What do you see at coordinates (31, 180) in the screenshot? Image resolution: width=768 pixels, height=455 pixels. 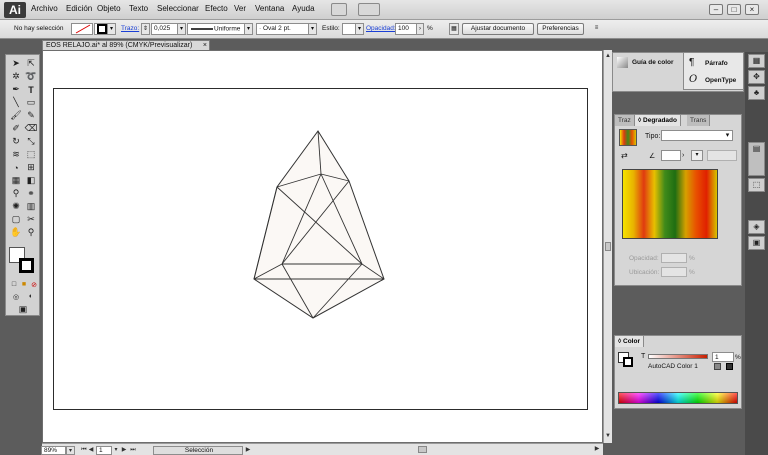 I see `gradient-tool-icon: ◧` at bounding box center [31, 180].